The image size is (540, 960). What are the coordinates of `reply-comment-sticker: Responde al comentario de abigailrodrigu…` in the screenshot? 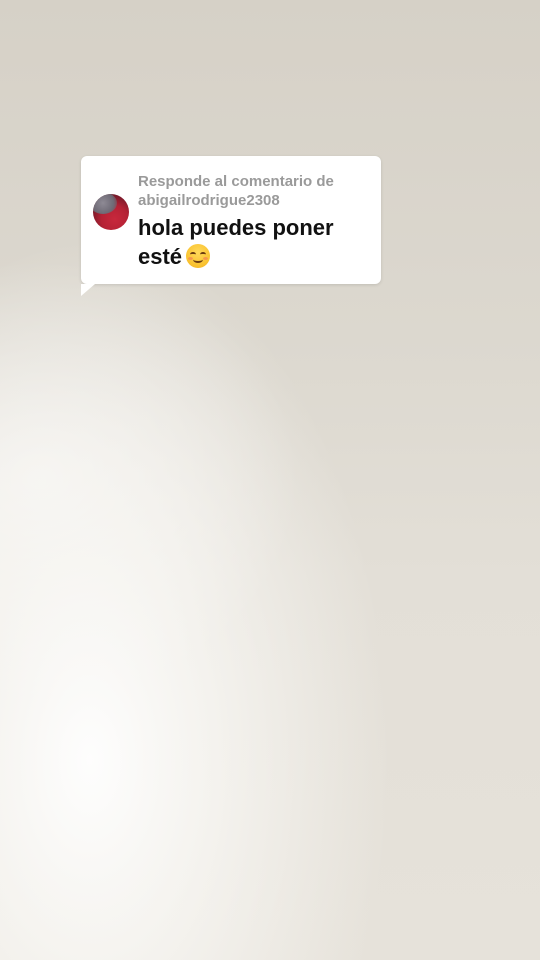 It's located at (231, 226).